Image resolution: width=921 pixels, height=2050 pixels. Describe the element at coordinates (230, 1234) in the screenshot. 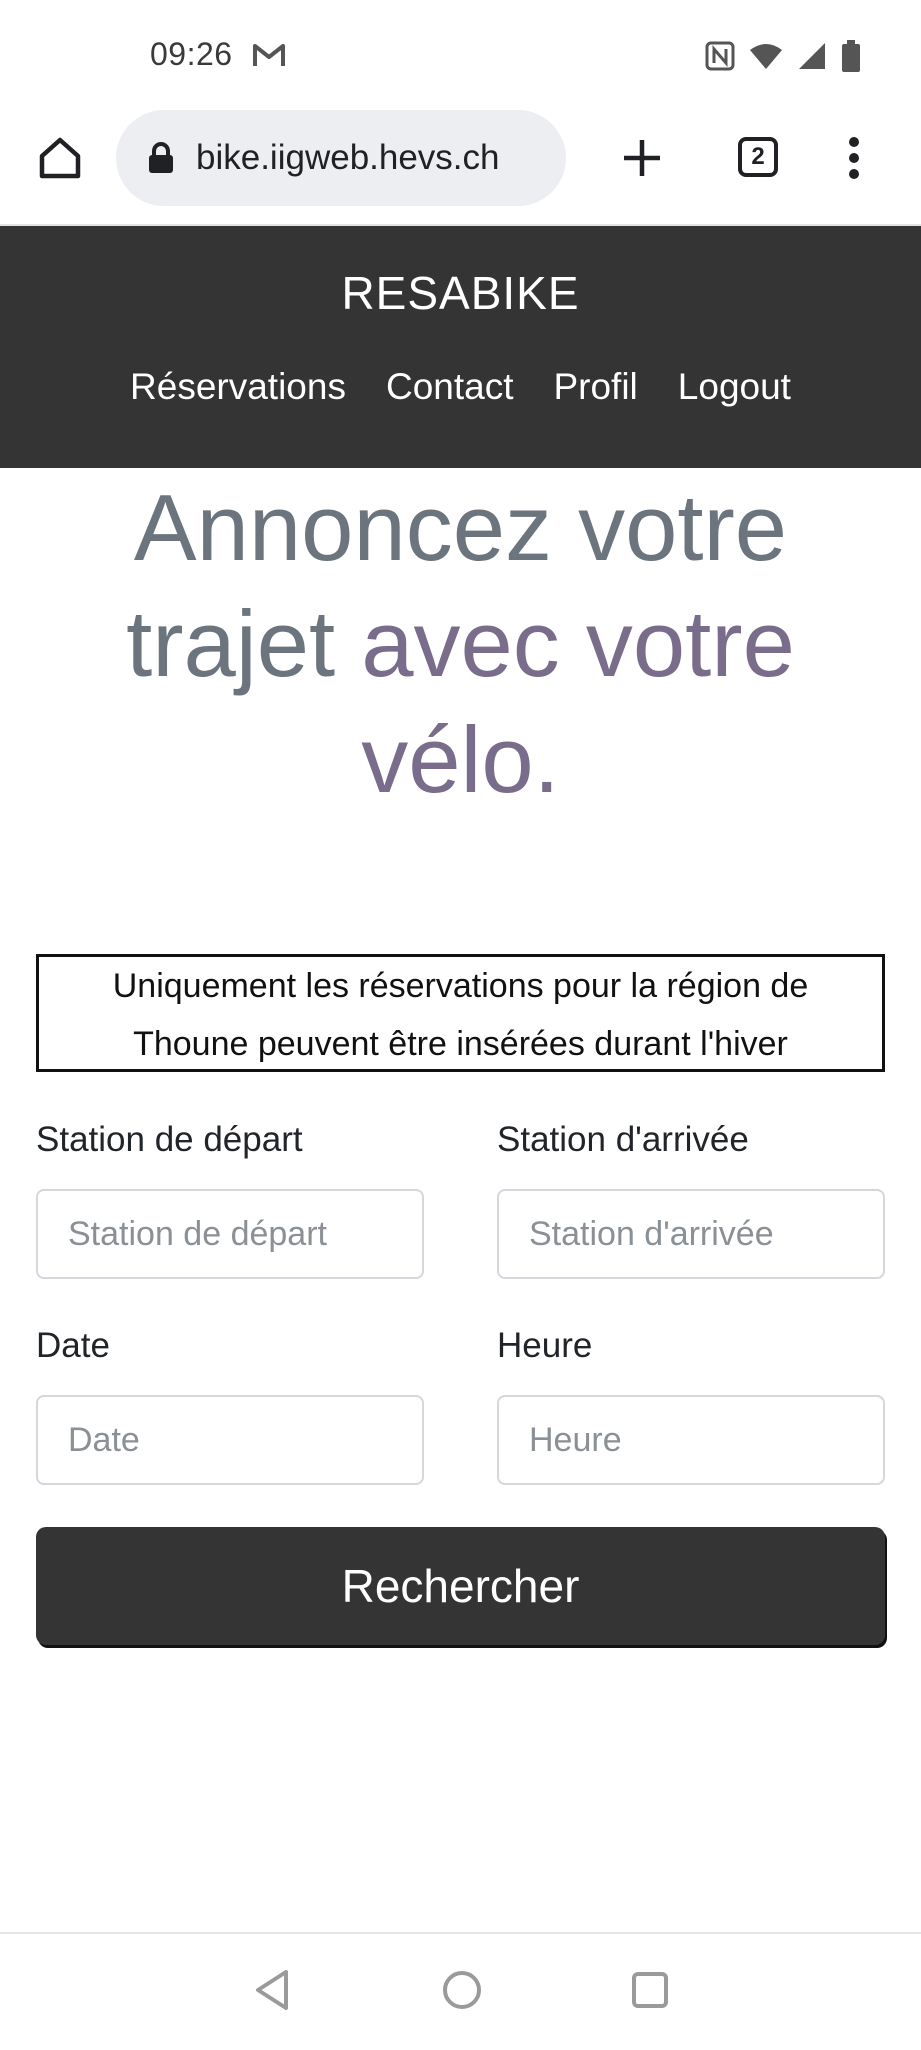

I see `departure-input` at that location.